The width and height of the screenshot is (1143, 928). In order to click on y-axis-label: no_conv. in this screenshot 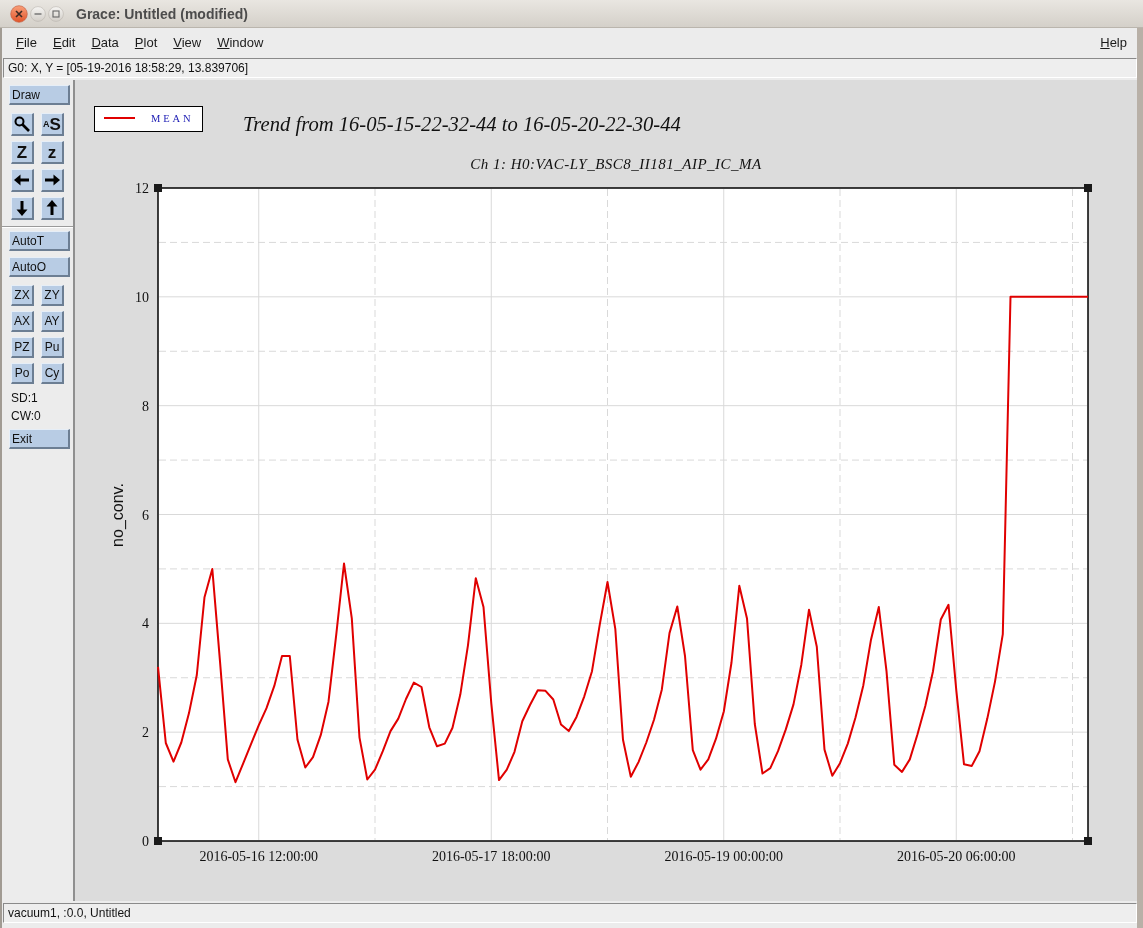, I will do `click(117, 515)`.